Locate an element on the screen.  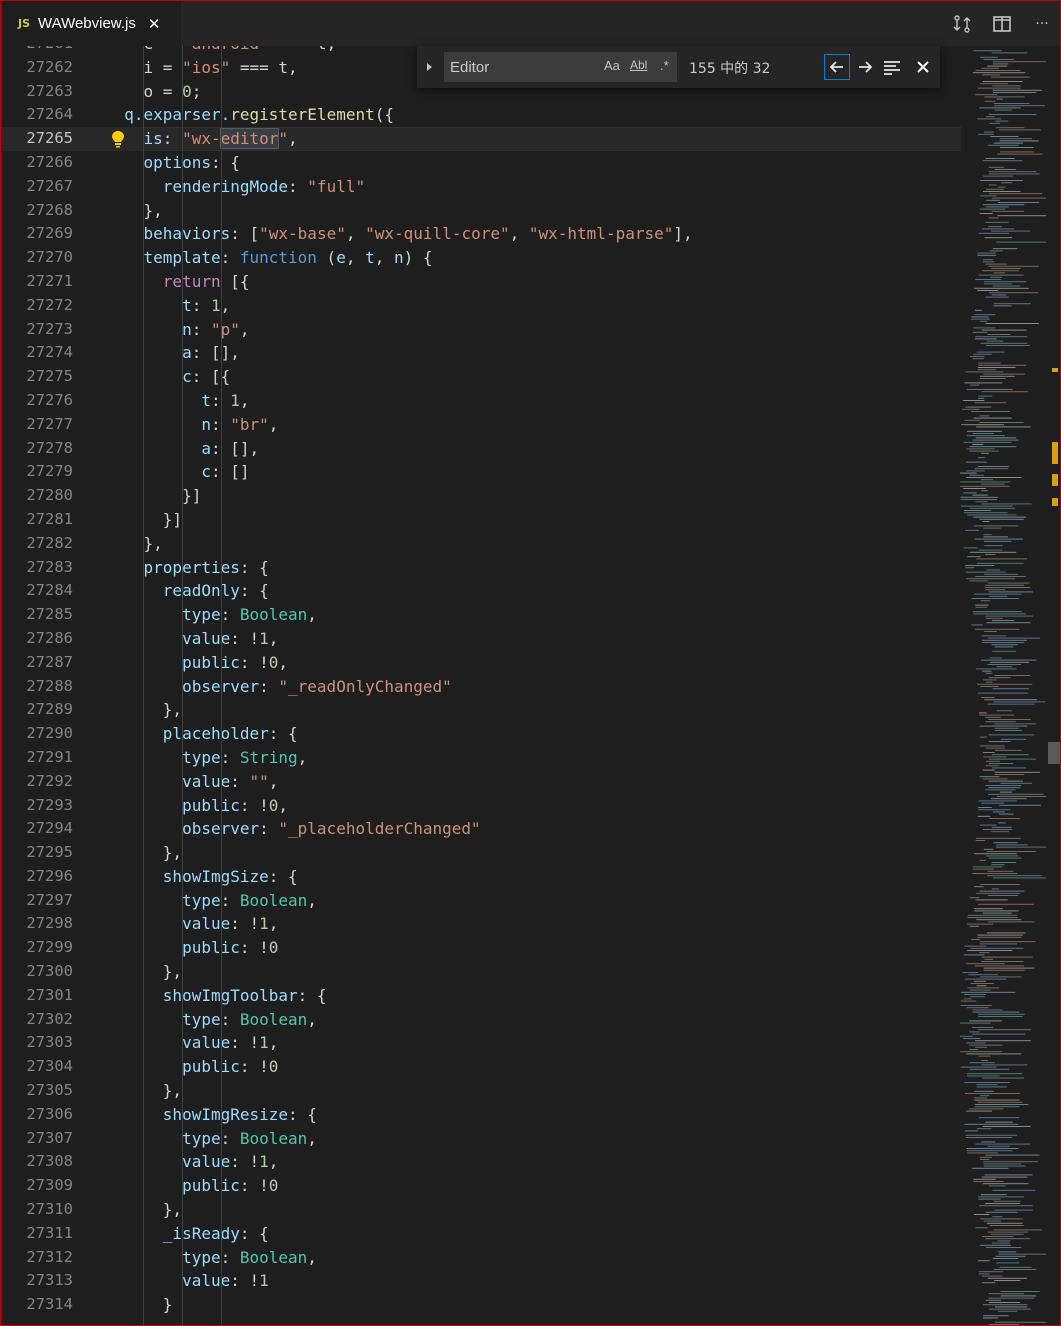
match-case-toggle: Aa is located at coordinates (612, 67).